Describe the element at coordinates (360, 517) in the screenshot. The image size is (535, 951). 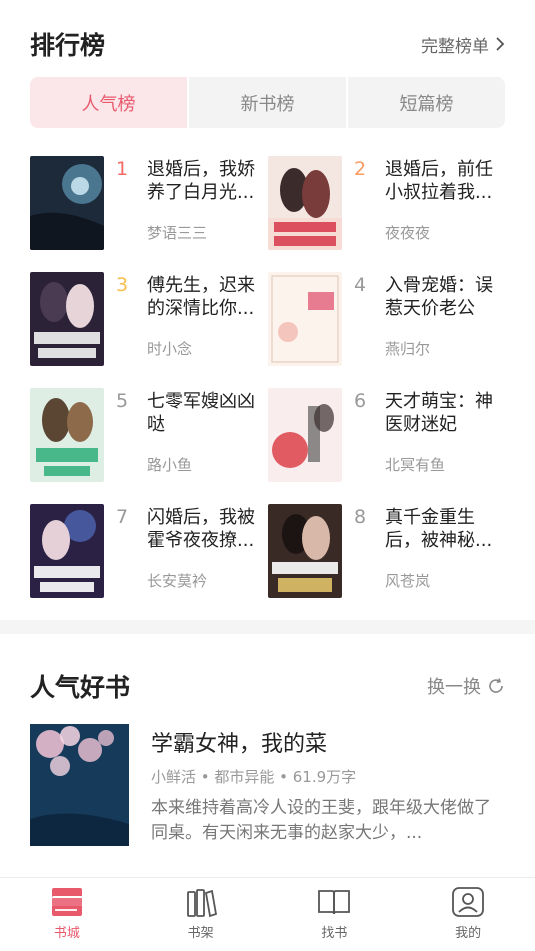
I see `rank-number: 8` at that location.